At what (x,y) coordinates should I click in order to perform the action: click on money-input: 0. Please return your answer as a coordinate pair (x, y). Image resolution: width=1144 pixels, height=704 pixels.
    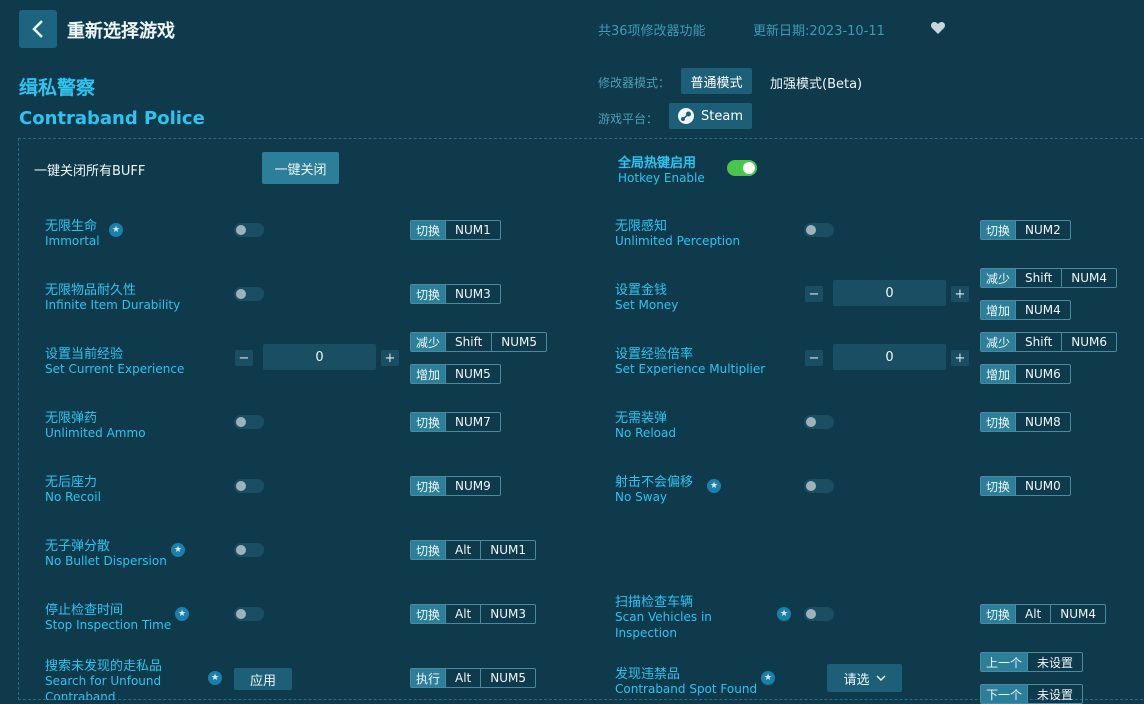
    Looking at the image, I should click on (889, 293).